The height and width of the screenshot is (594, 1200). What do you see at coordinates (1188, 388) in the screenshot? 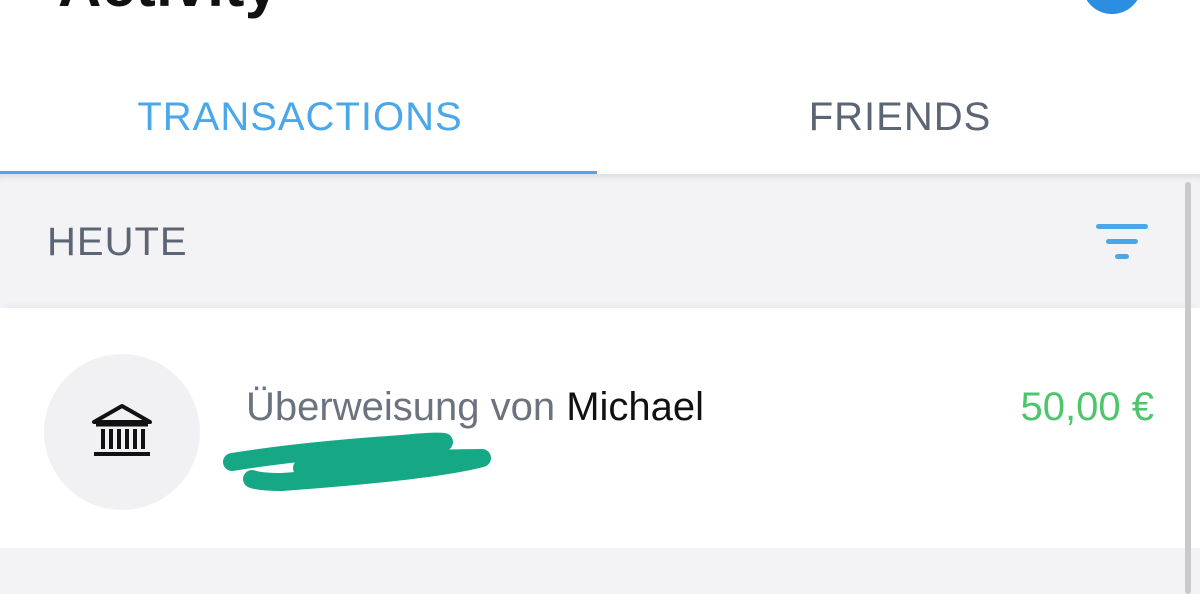
I see `scrollbar` at bounding box center [1188, 388].